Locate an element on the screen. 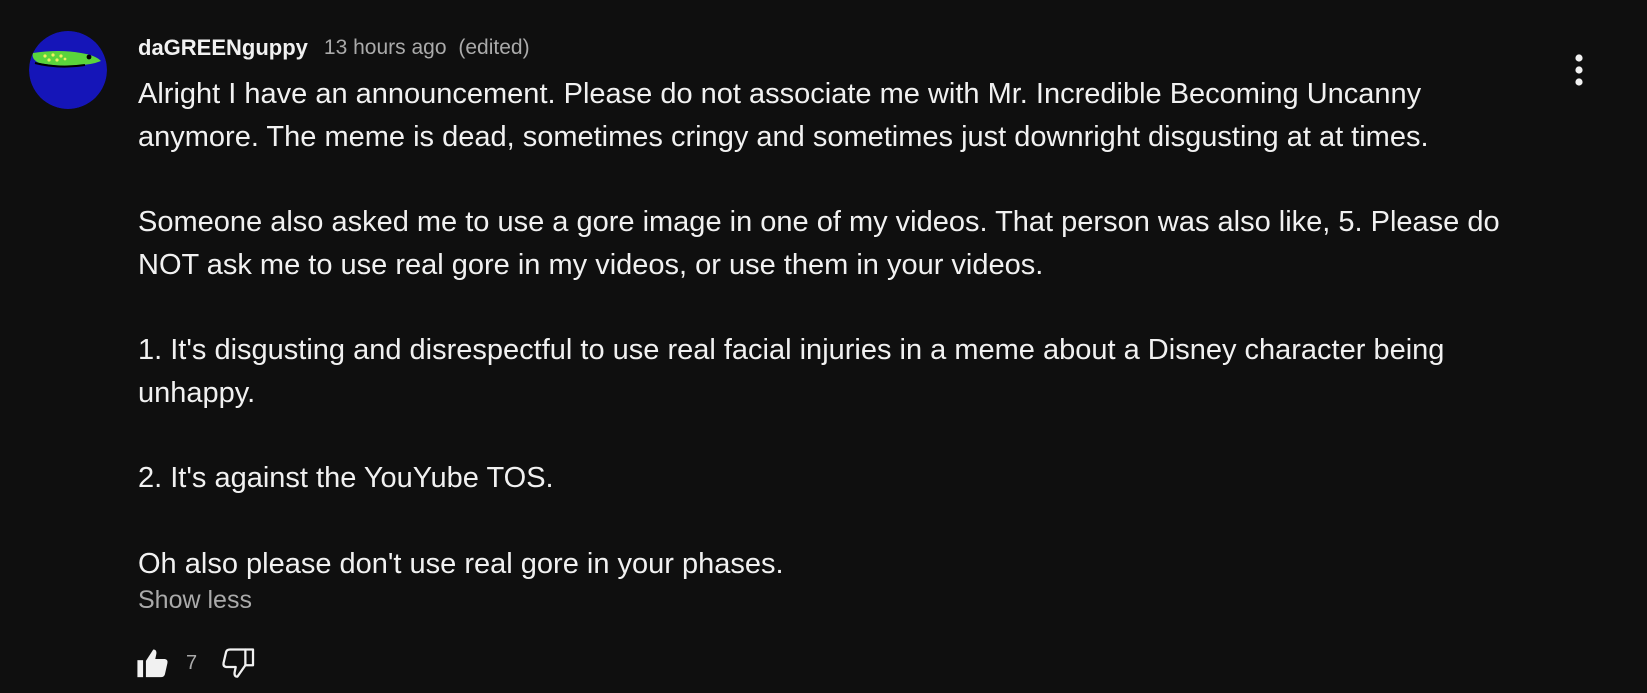 The width and height of the screenshot is (1647, 693). thumbs-up-icon is located at coordinates (152, 663).